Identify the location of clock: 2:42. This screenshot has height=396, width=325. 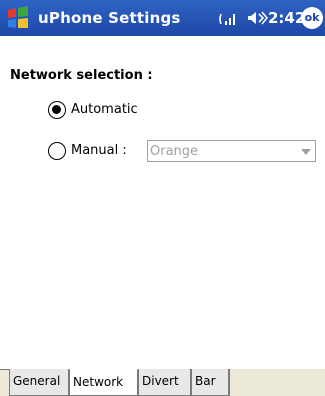
(286, 18).